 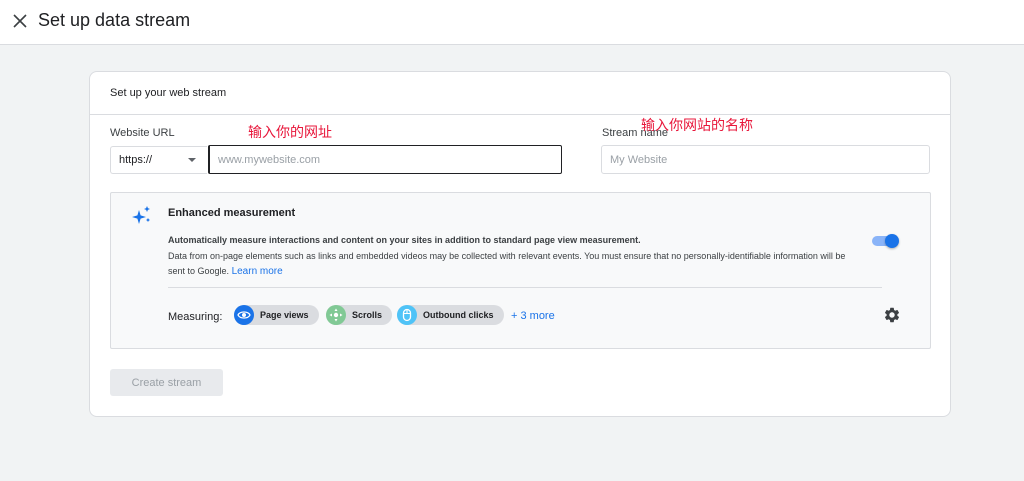 I want to click on more-events-link: + 3 more, so click(x=533, y=316).